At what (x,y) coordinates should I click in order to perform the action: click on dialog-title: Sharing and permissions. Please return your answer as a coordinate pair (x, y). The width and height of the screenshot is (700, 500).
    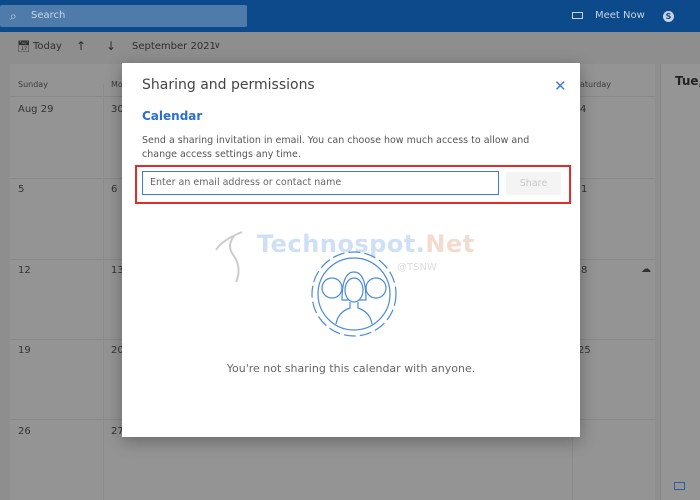
    Looking at the image, I should click on (228, 85).